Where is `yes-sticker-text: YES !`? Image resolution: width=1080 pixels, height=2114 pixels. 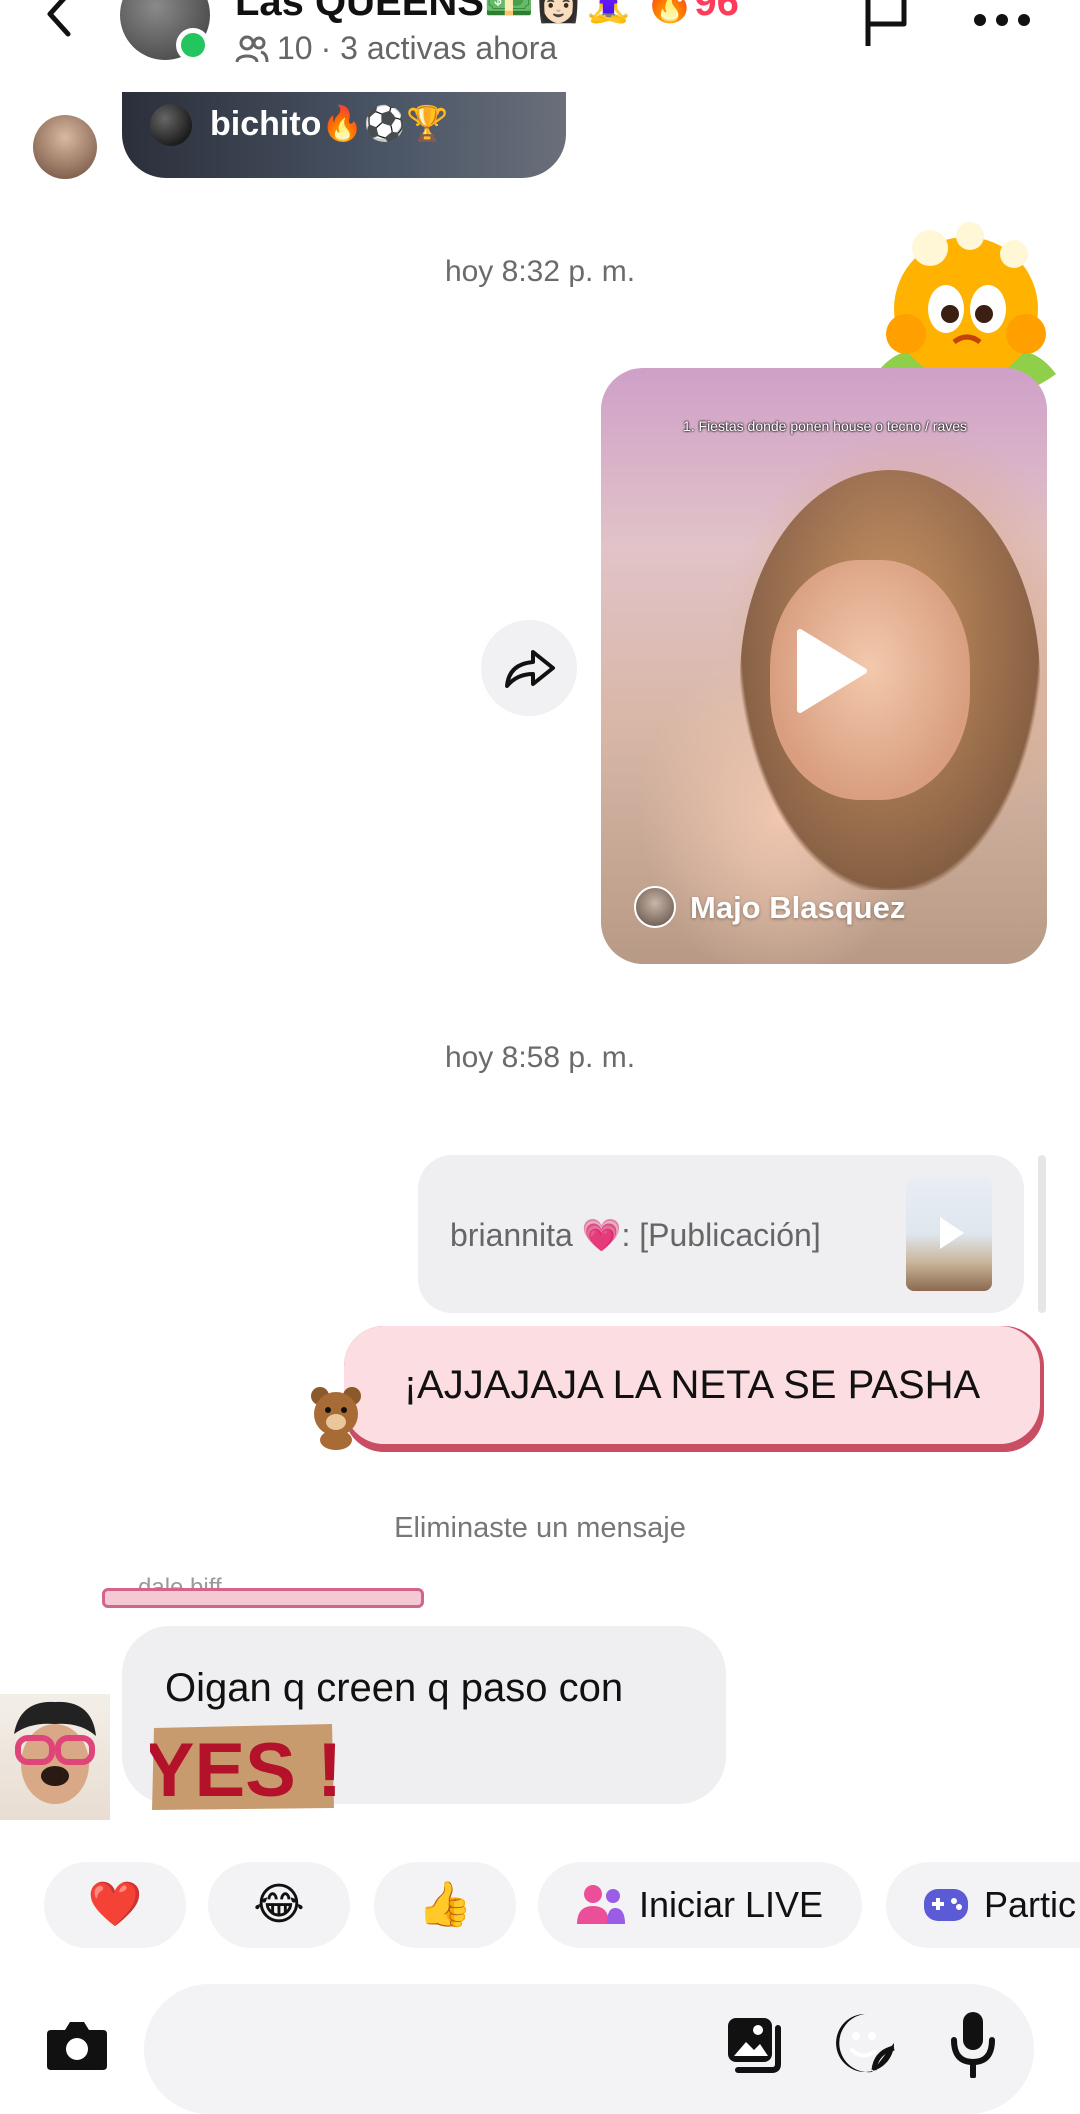 yes-sticker-text: YES ! is located at coordinates (243, 1770).